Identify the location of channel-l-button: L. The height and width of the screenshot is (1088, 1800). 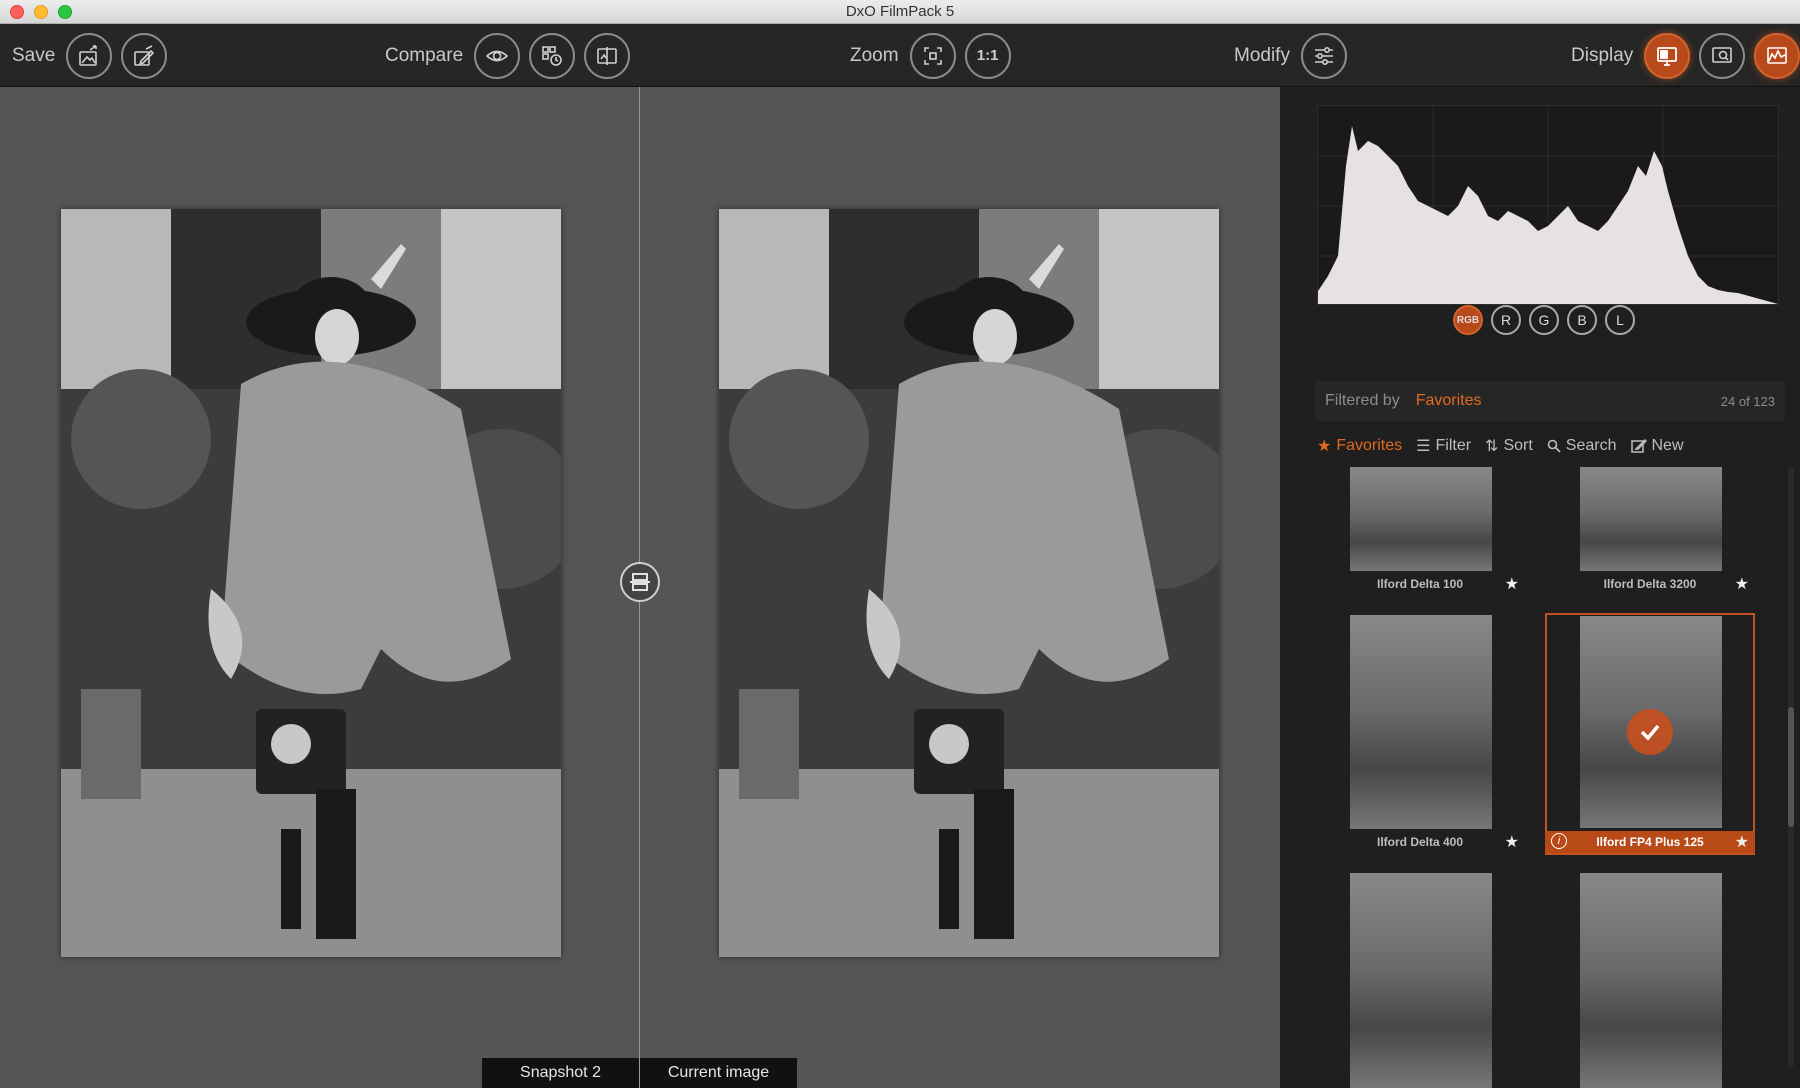
(1620, 320).